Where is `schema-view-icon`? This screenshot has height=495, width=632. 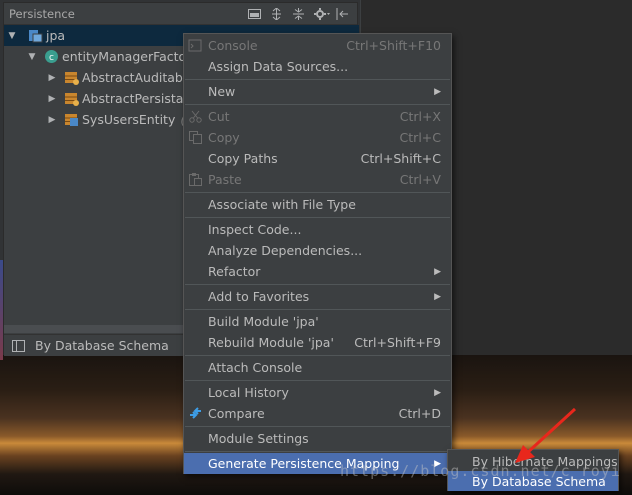
schema-view-icon is located at coordinates (18, 345).